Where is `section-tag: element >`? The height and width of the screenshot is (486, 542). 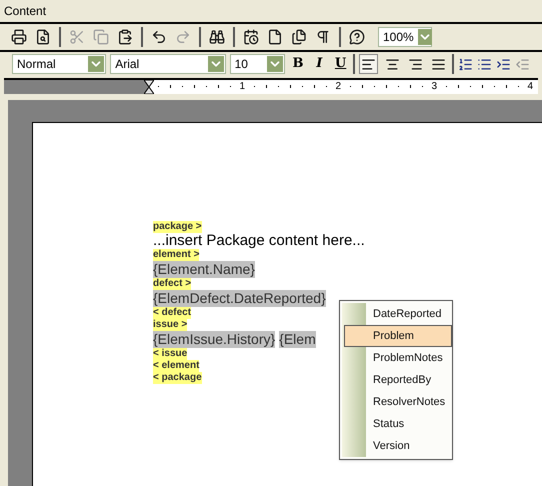 section-tag: element > is located at coordinates (176, 255).